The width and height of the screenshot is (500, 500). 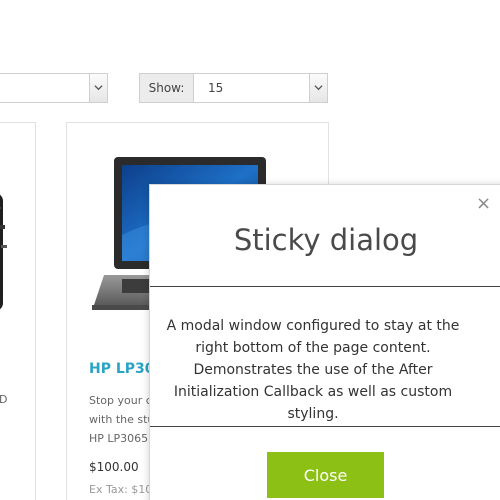 I want to click on dialog-title: Sticky dialog, so click(x=326, y=240).